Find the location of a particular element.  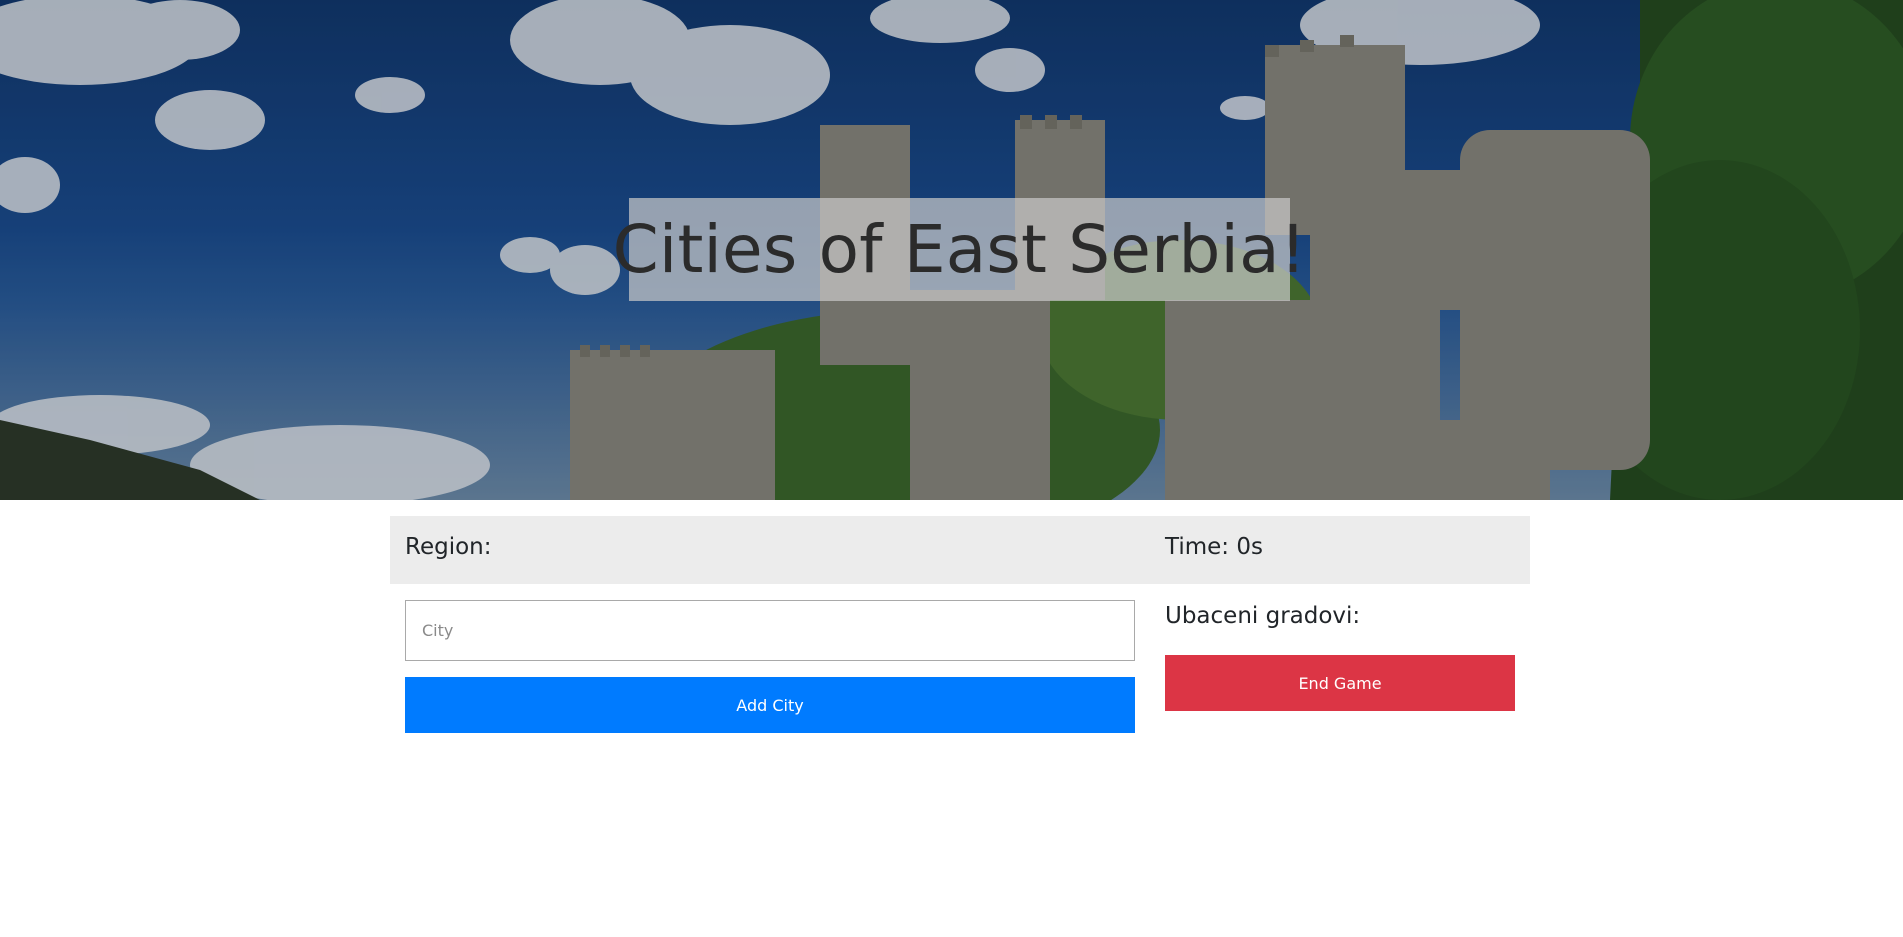

page-title: Cities of East Serbia! is located at coordinates (959, 249).